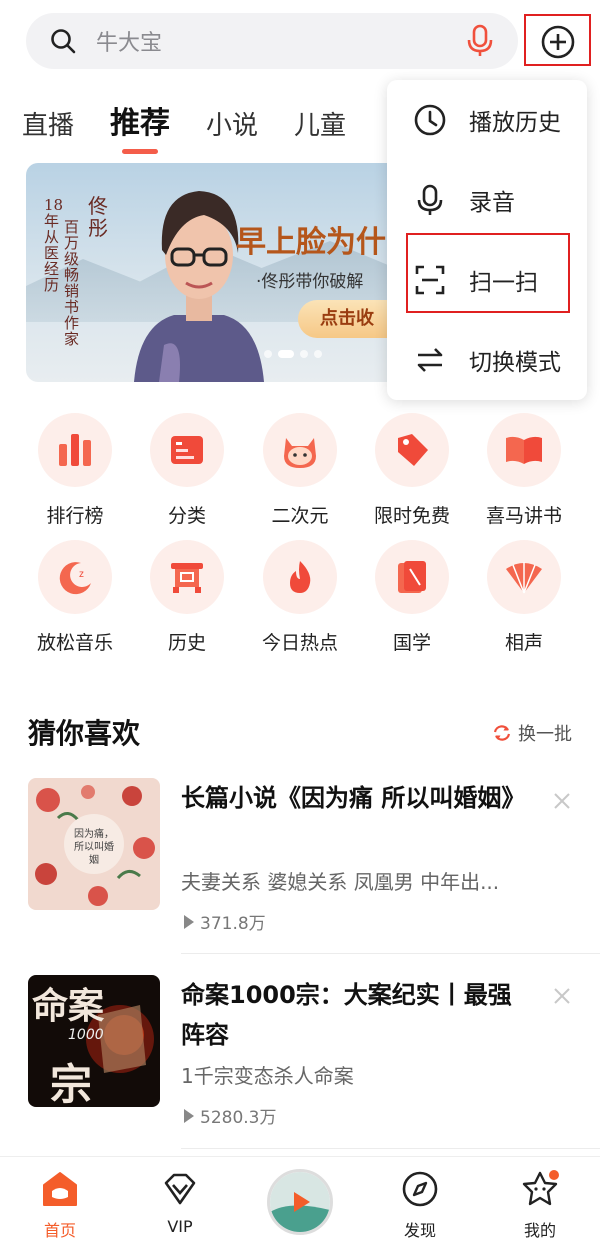  What do you see at coordinates (75, 470) in the screenshot?
I see `grid-item-ranking: 排行榜` at bounding box center [75, 470].